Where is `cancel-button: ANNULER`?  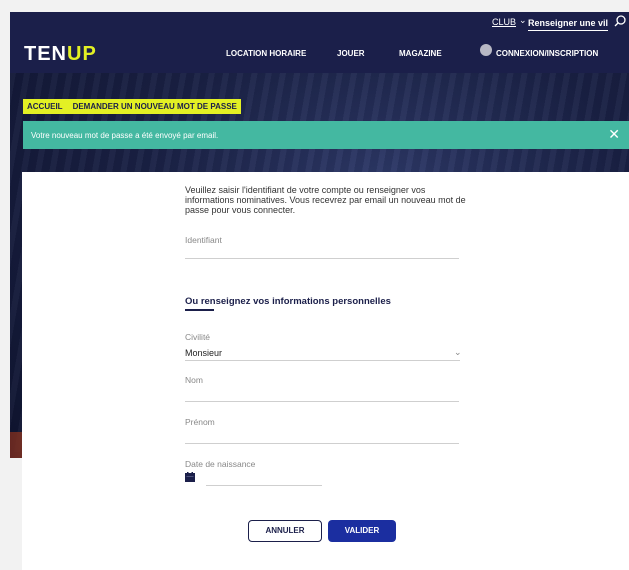
cancel-button: ANNULER is located at coordinates (285, 531).